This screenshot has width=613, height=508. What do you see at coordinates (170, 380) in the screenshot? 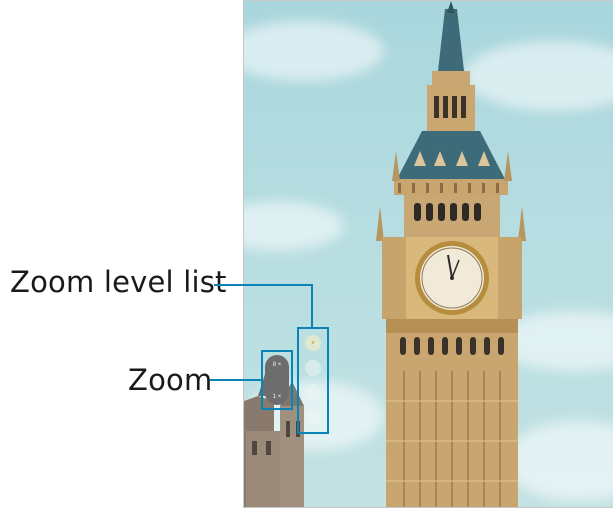
I see `zoom-label: Zoom` at bounding box center [170, 380].